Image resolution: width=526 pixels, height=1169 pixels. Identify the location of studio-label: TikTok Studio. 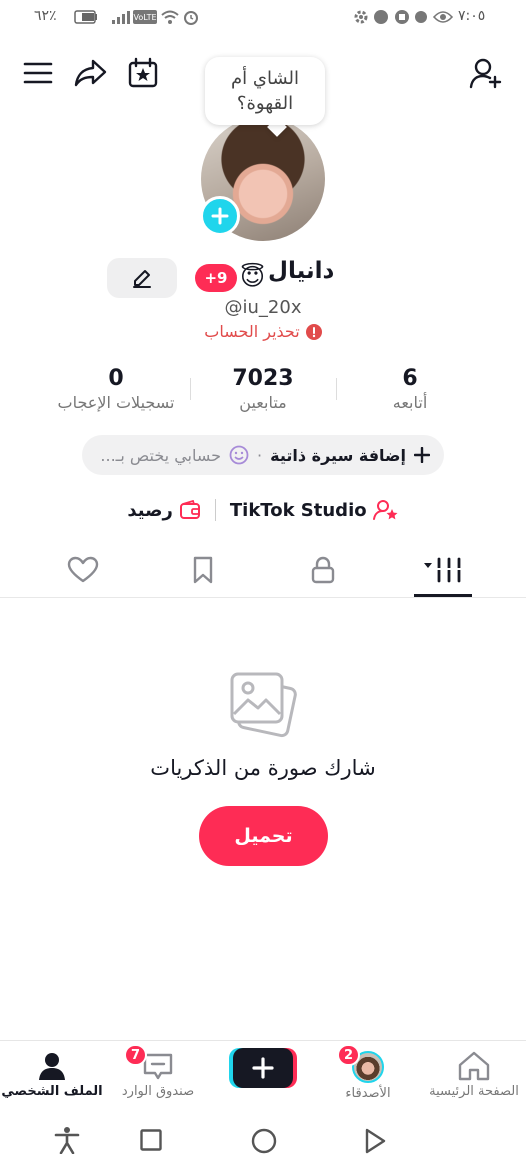
(298, 510).